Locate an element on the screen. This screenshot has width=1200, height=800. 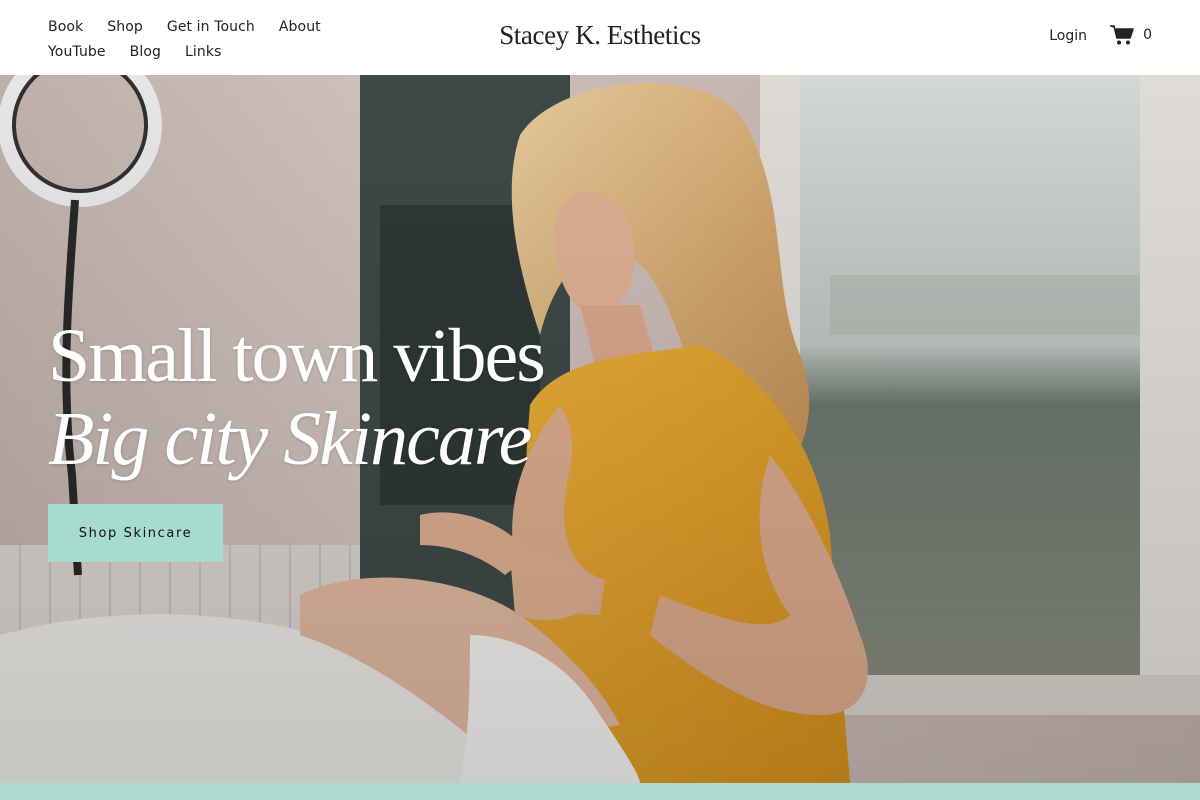
cart-button: 0 is located at coordinates (1130, 35).